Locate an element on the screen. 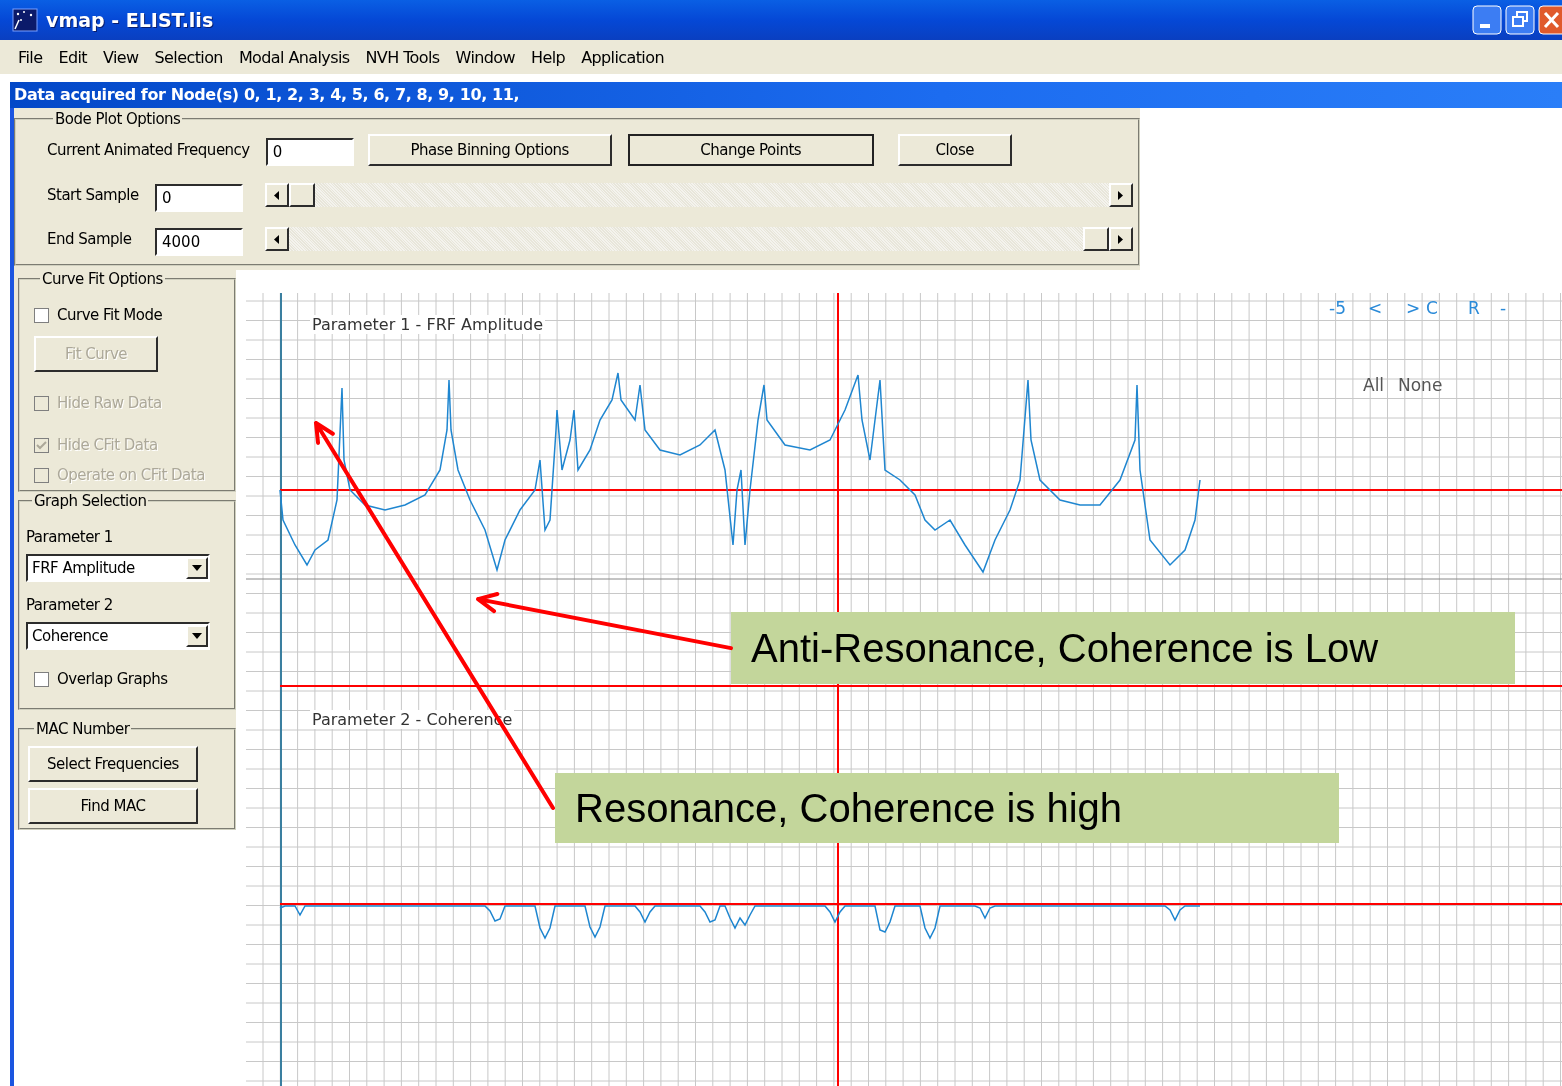 The height and width of the screenshot is (1086, 1562). menu-item: Modal Analysis is located at coordinates (294, 57).